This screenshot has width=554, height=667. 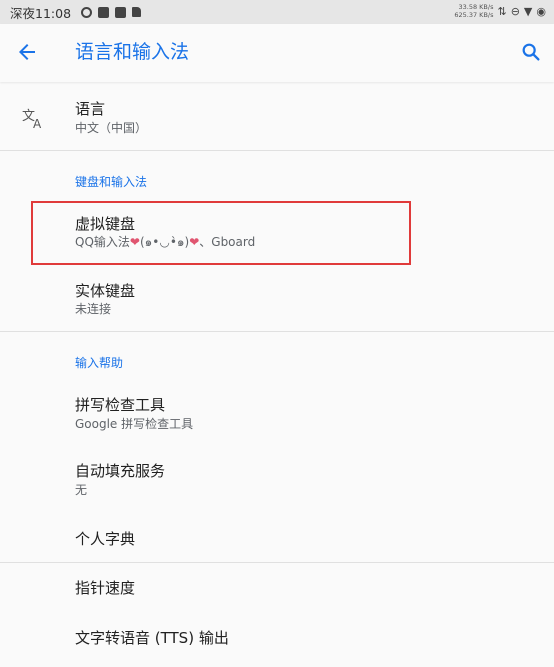 I want to click on sd-card-icon, so click(x=137, y=12).